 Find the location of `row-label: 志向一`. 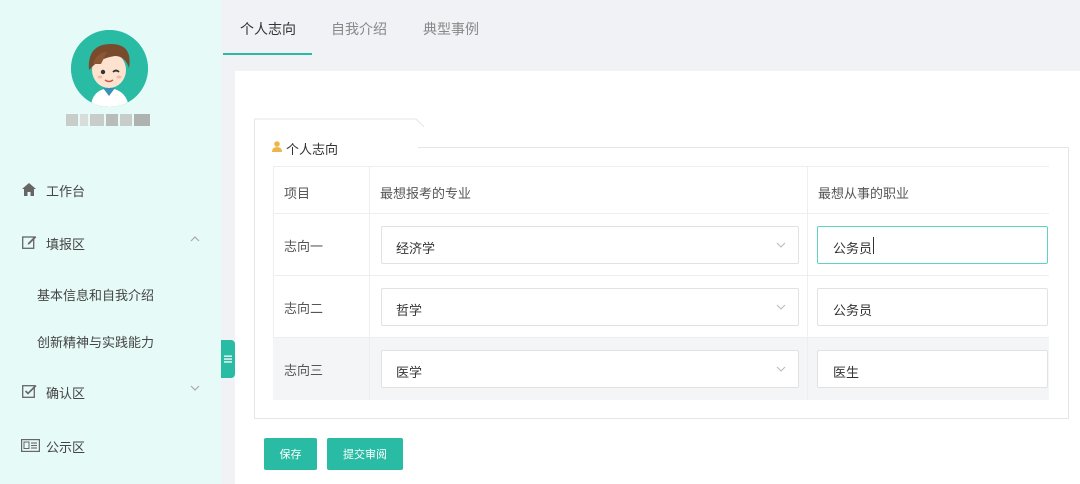

row-label: 志向一 is located at coordinates (304, 247).